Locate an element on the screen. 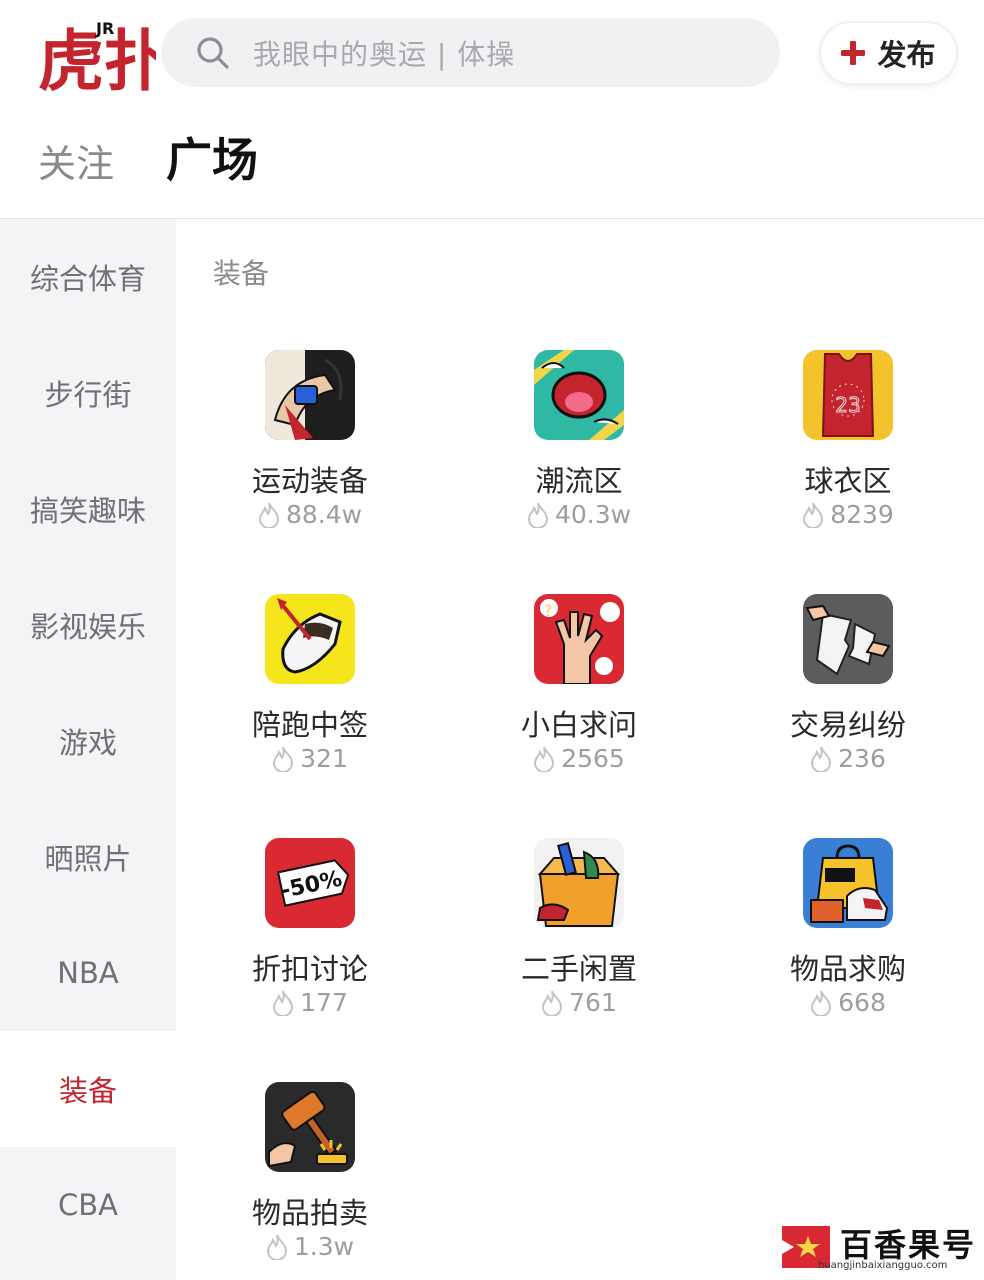 This screenshot has width=984, height=1280. board-jersey: 23 球衣区 8239 is located at coordinates (848, 450).